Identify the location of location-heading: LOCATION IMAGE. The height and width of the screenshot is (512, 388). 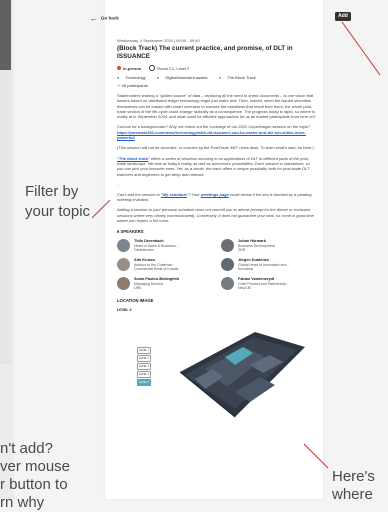
(135, 301).